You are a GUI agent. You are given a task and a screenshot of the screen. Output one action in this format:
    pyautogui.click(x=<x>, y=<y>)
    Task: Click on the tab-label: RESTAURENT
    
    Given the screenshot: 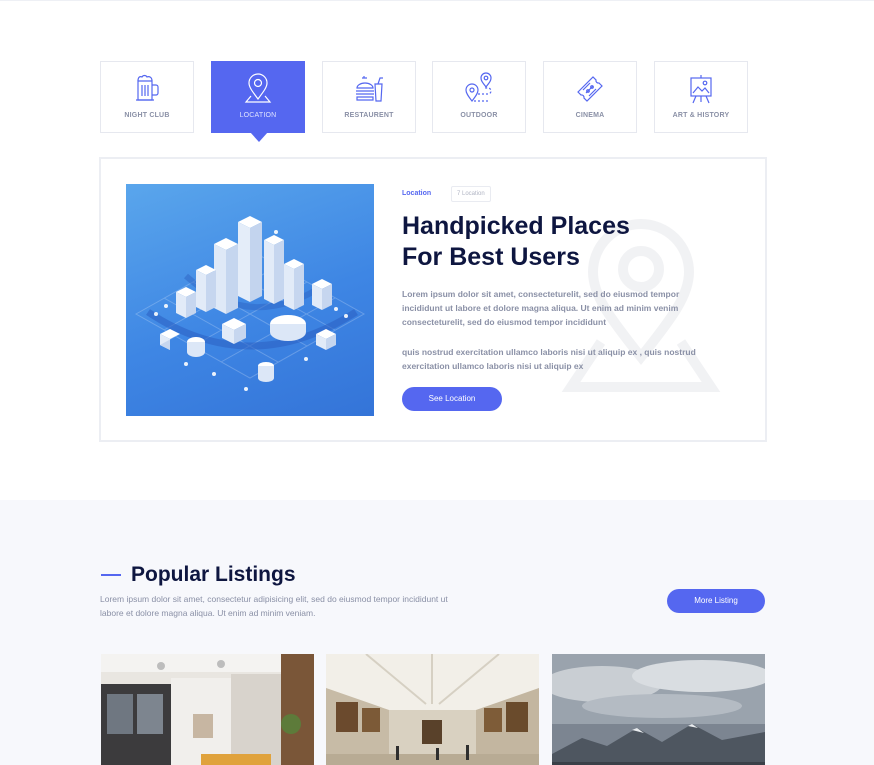 What is the action you would take?
    pyautogui.click(x=369, y=115)
    